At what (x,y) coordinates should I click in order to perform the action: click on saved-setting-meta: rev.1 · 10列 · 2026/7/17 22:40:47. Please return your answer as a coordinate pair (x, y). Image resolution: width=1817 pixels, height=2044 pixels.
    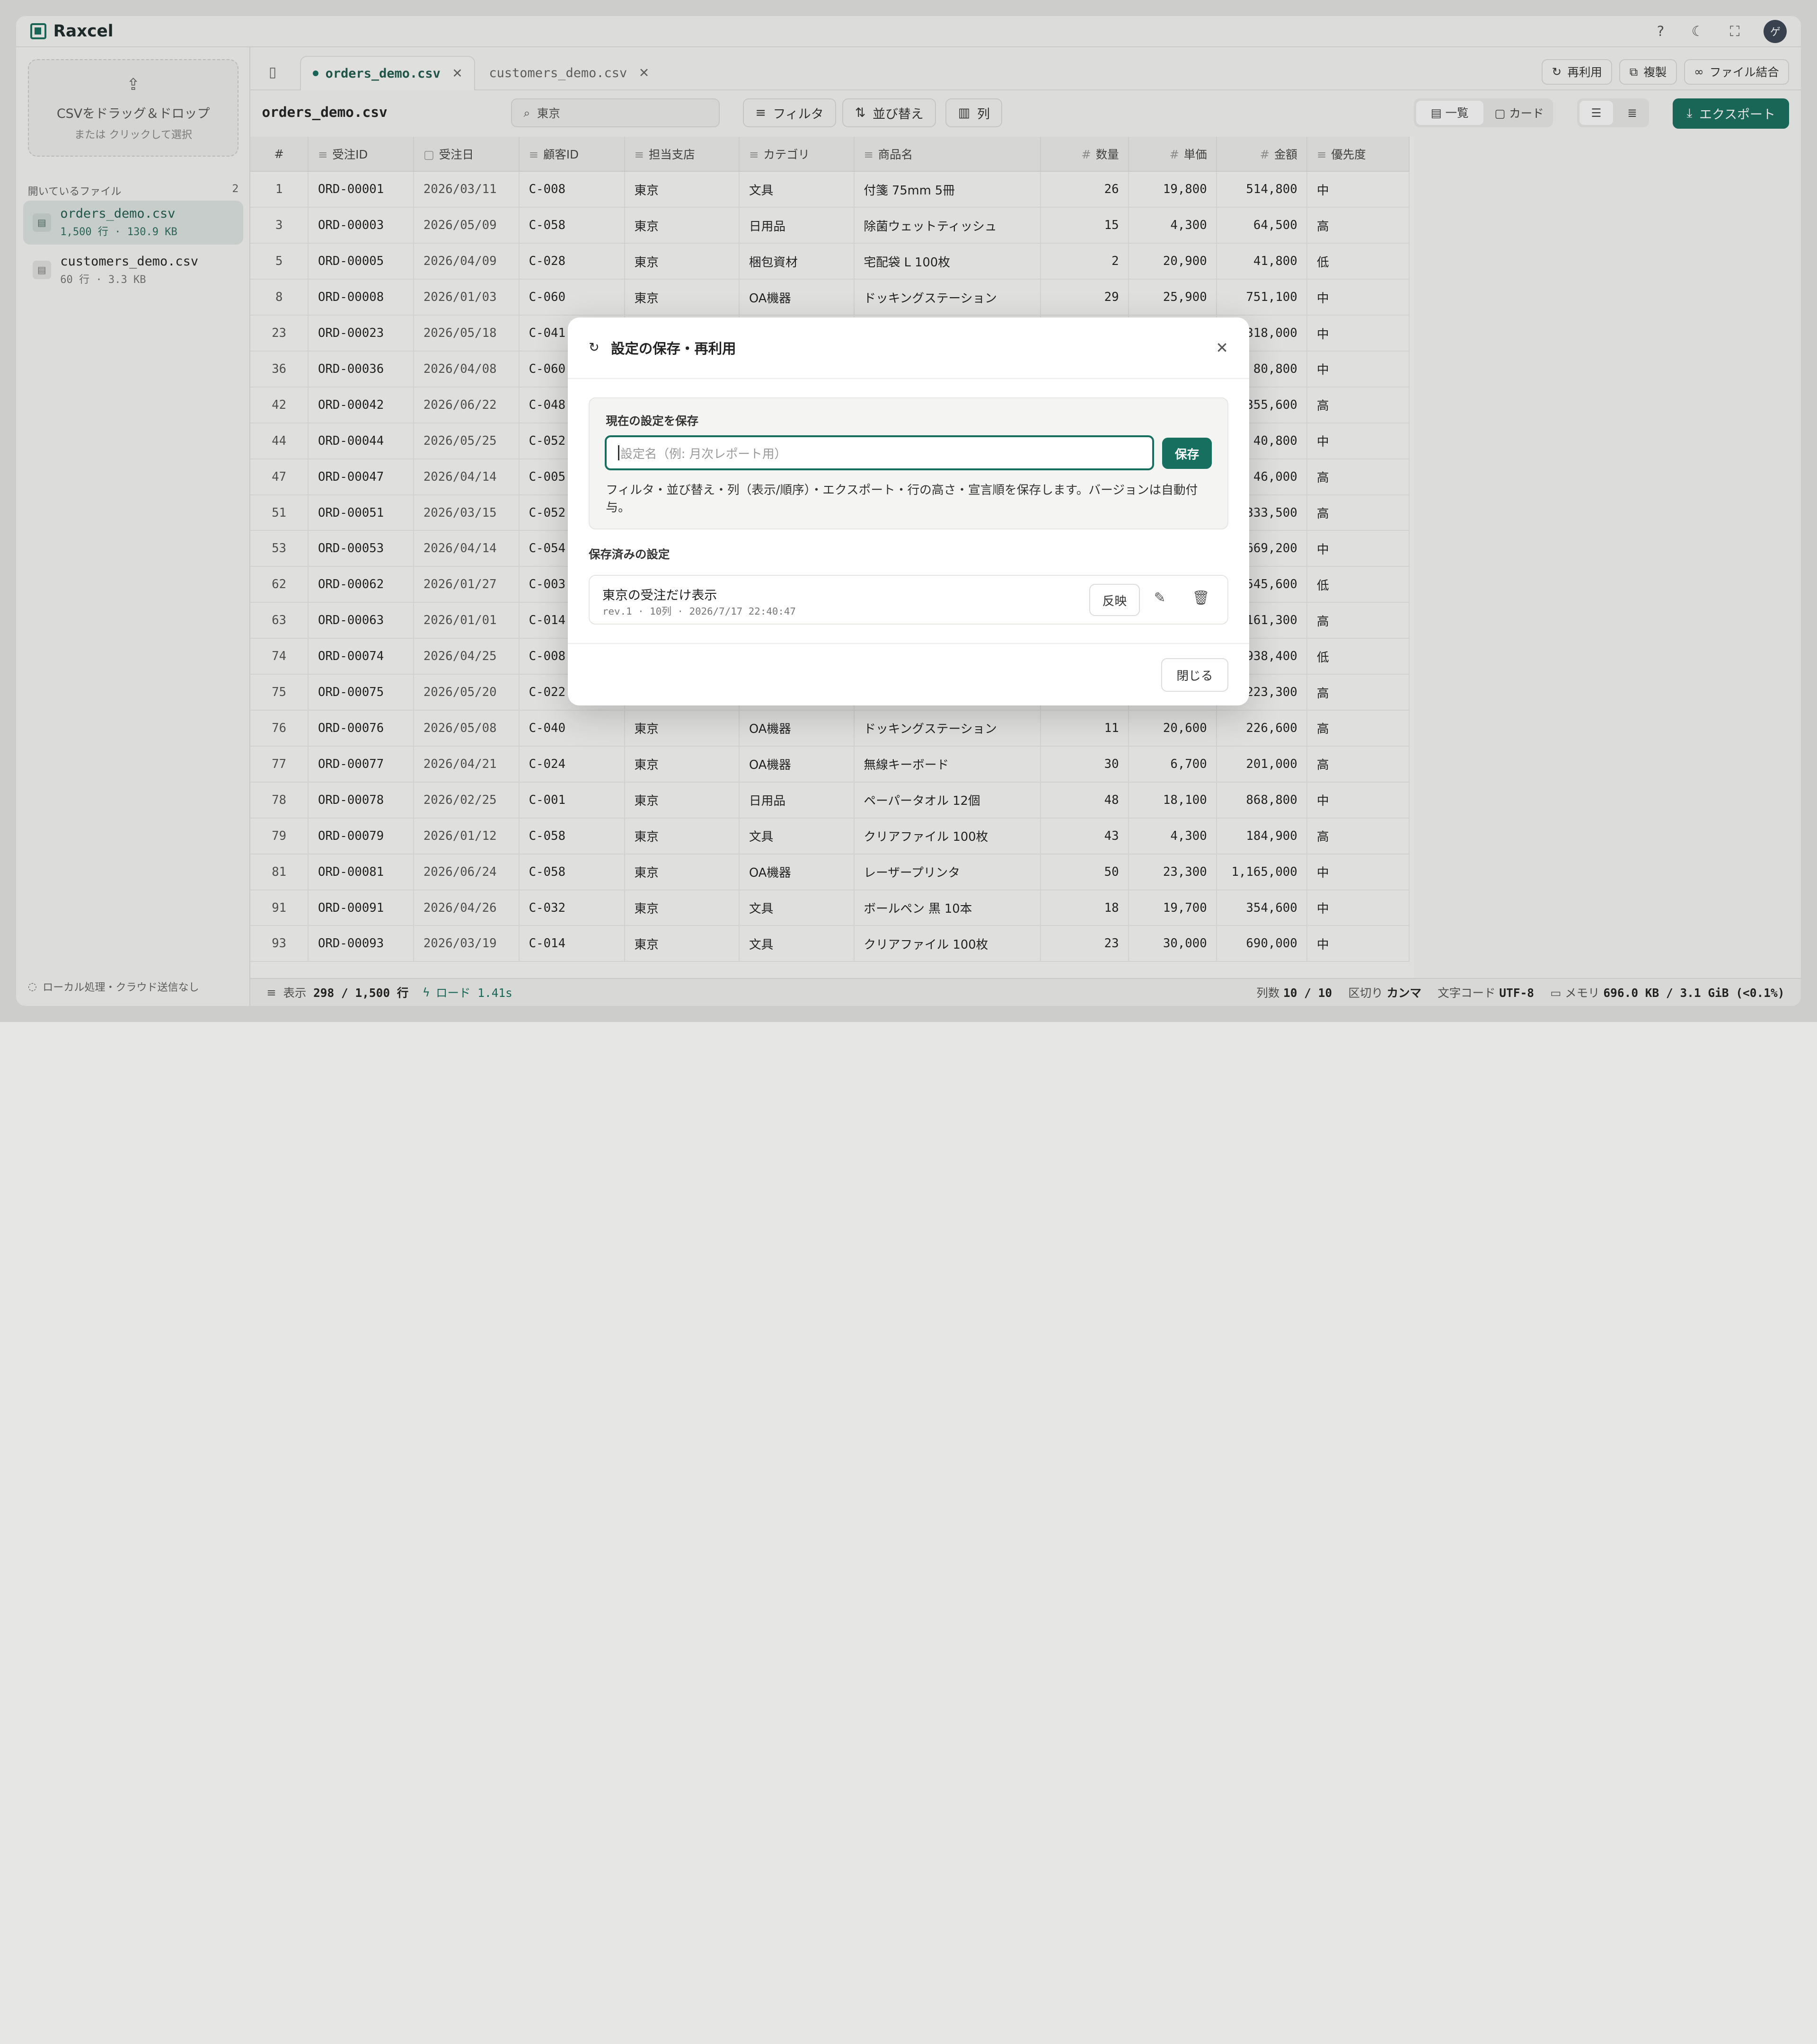
    Looking at the image, I should click on (699, 611).